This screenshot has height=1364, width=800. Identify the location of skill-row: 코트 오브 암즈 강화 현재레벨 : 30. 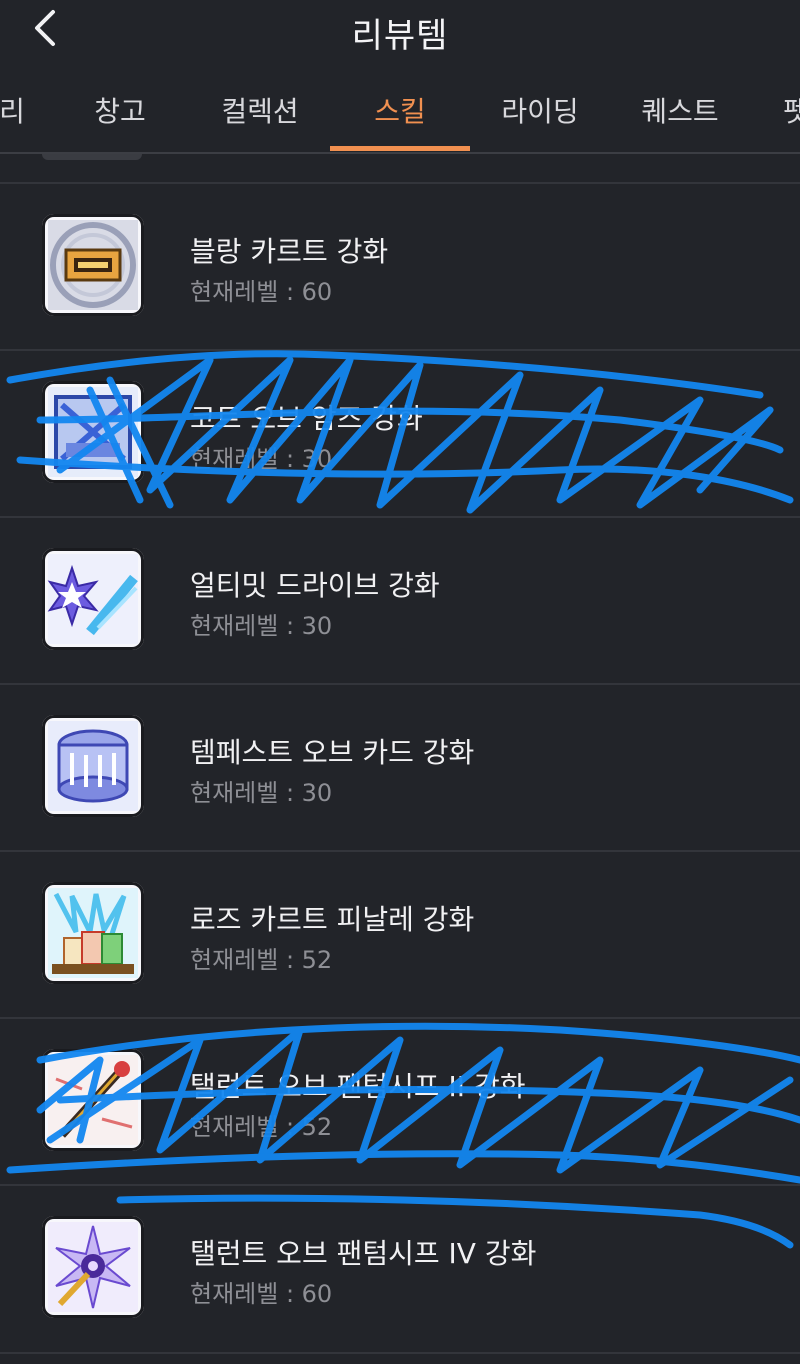
(400, 433).